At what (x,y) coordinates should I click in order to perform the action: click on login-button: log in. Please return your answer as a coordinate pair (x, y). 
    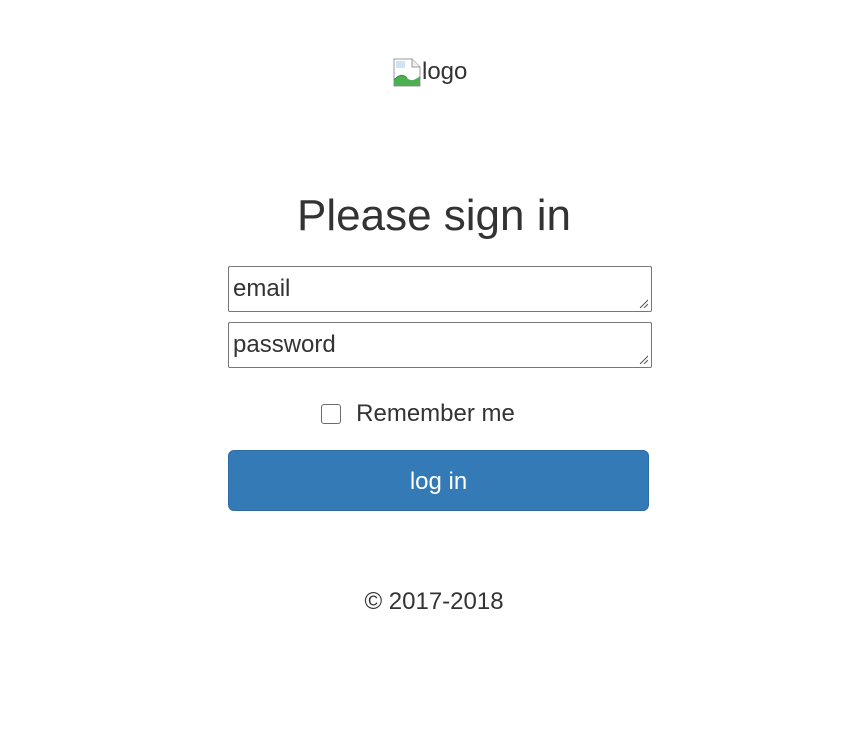
    Looking at the image, I should click on (438, 480).